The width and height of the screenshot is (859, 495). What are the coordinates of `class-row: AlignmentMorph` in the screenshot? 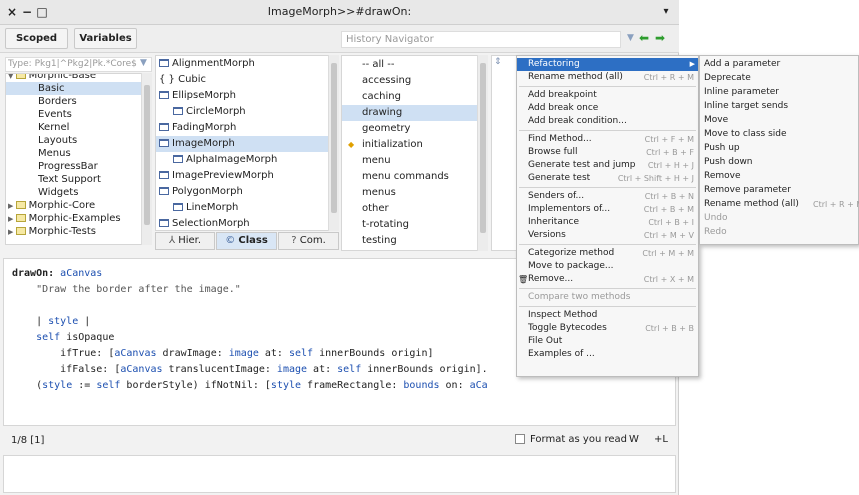 It's located at (242, 64).